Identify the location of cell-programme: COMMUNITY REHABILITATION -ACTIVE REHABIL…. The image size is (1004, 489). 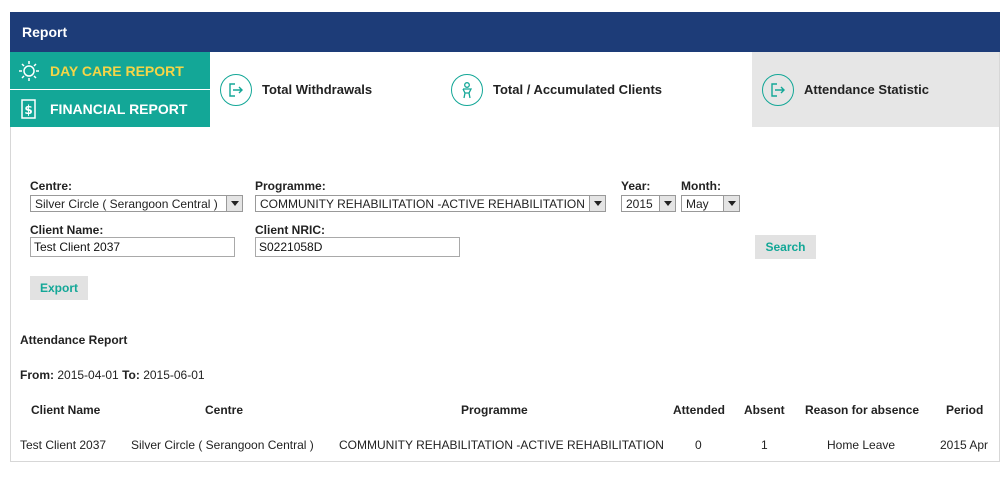
(501, 445).